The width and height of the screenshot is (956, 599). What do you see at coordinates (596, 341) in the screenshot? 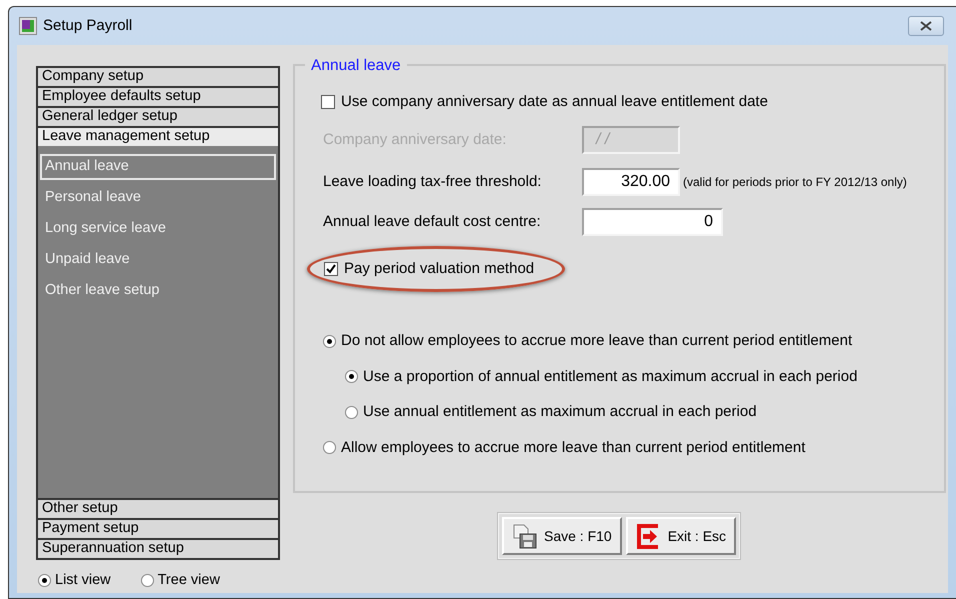
I see `option-label: Do not allow employees to accrue more leave than current period entitlement` at bounding box center [596, 341].